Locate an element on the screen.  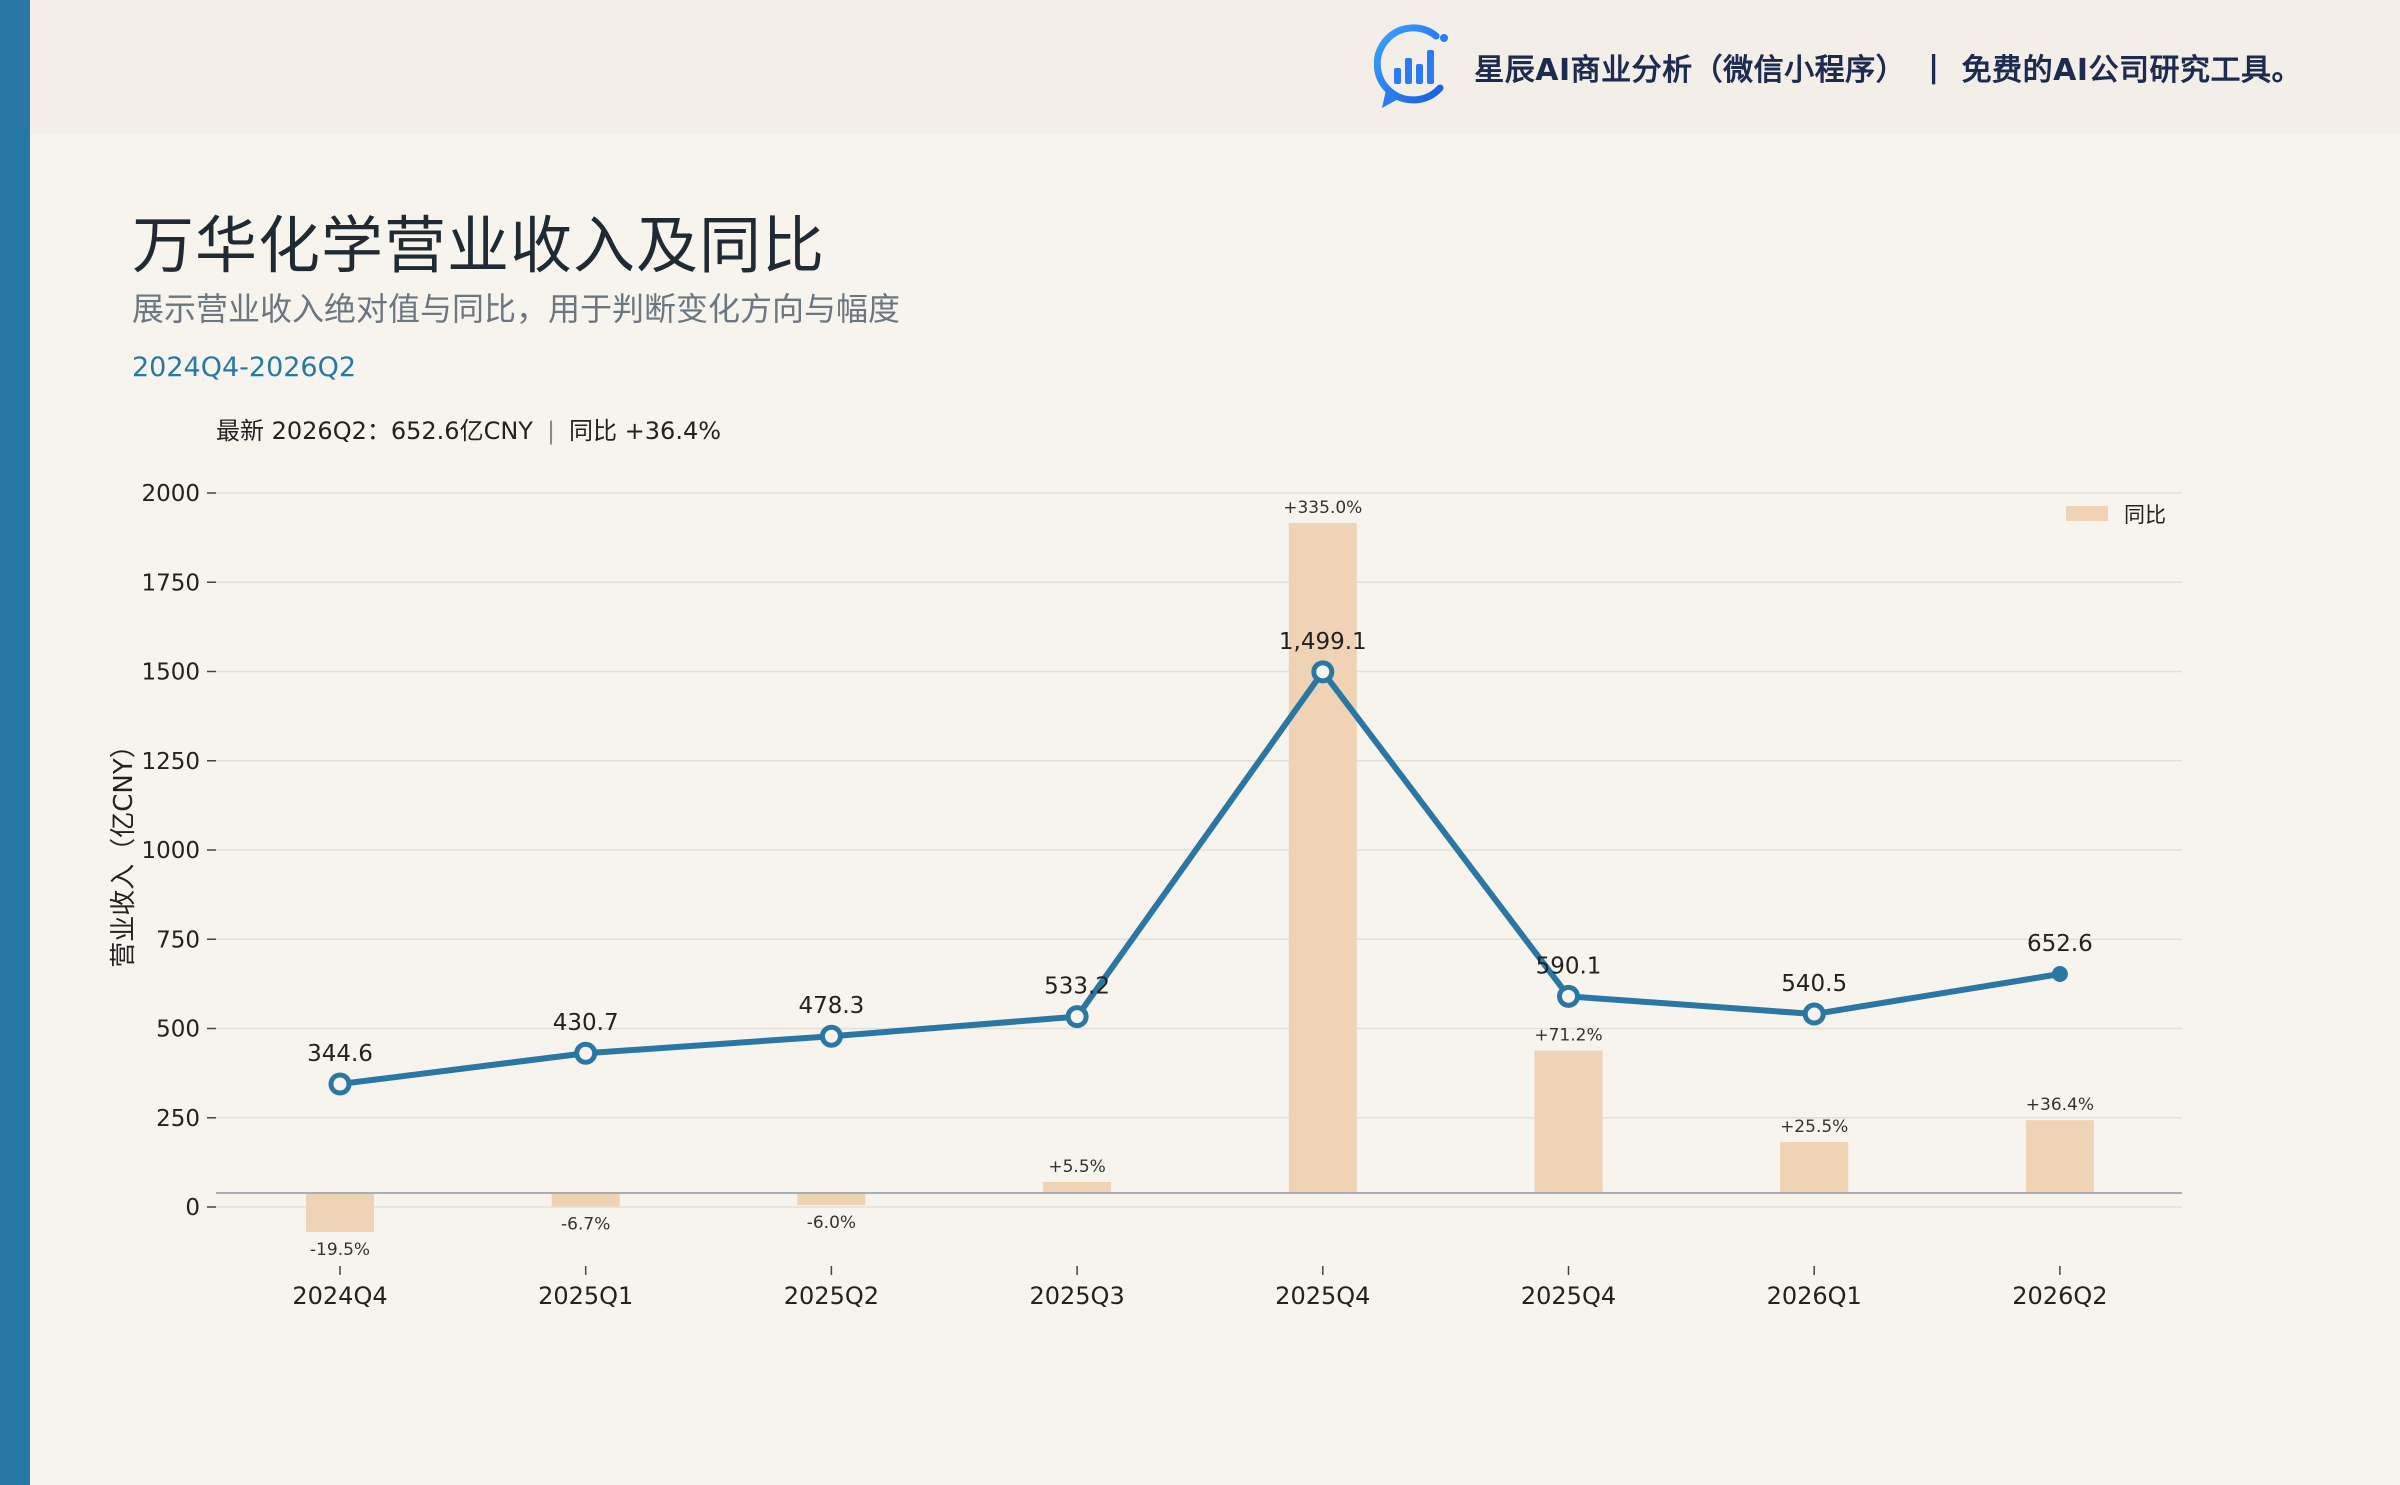
y-tick-label: 2000 is located at coordinates (170, 494).